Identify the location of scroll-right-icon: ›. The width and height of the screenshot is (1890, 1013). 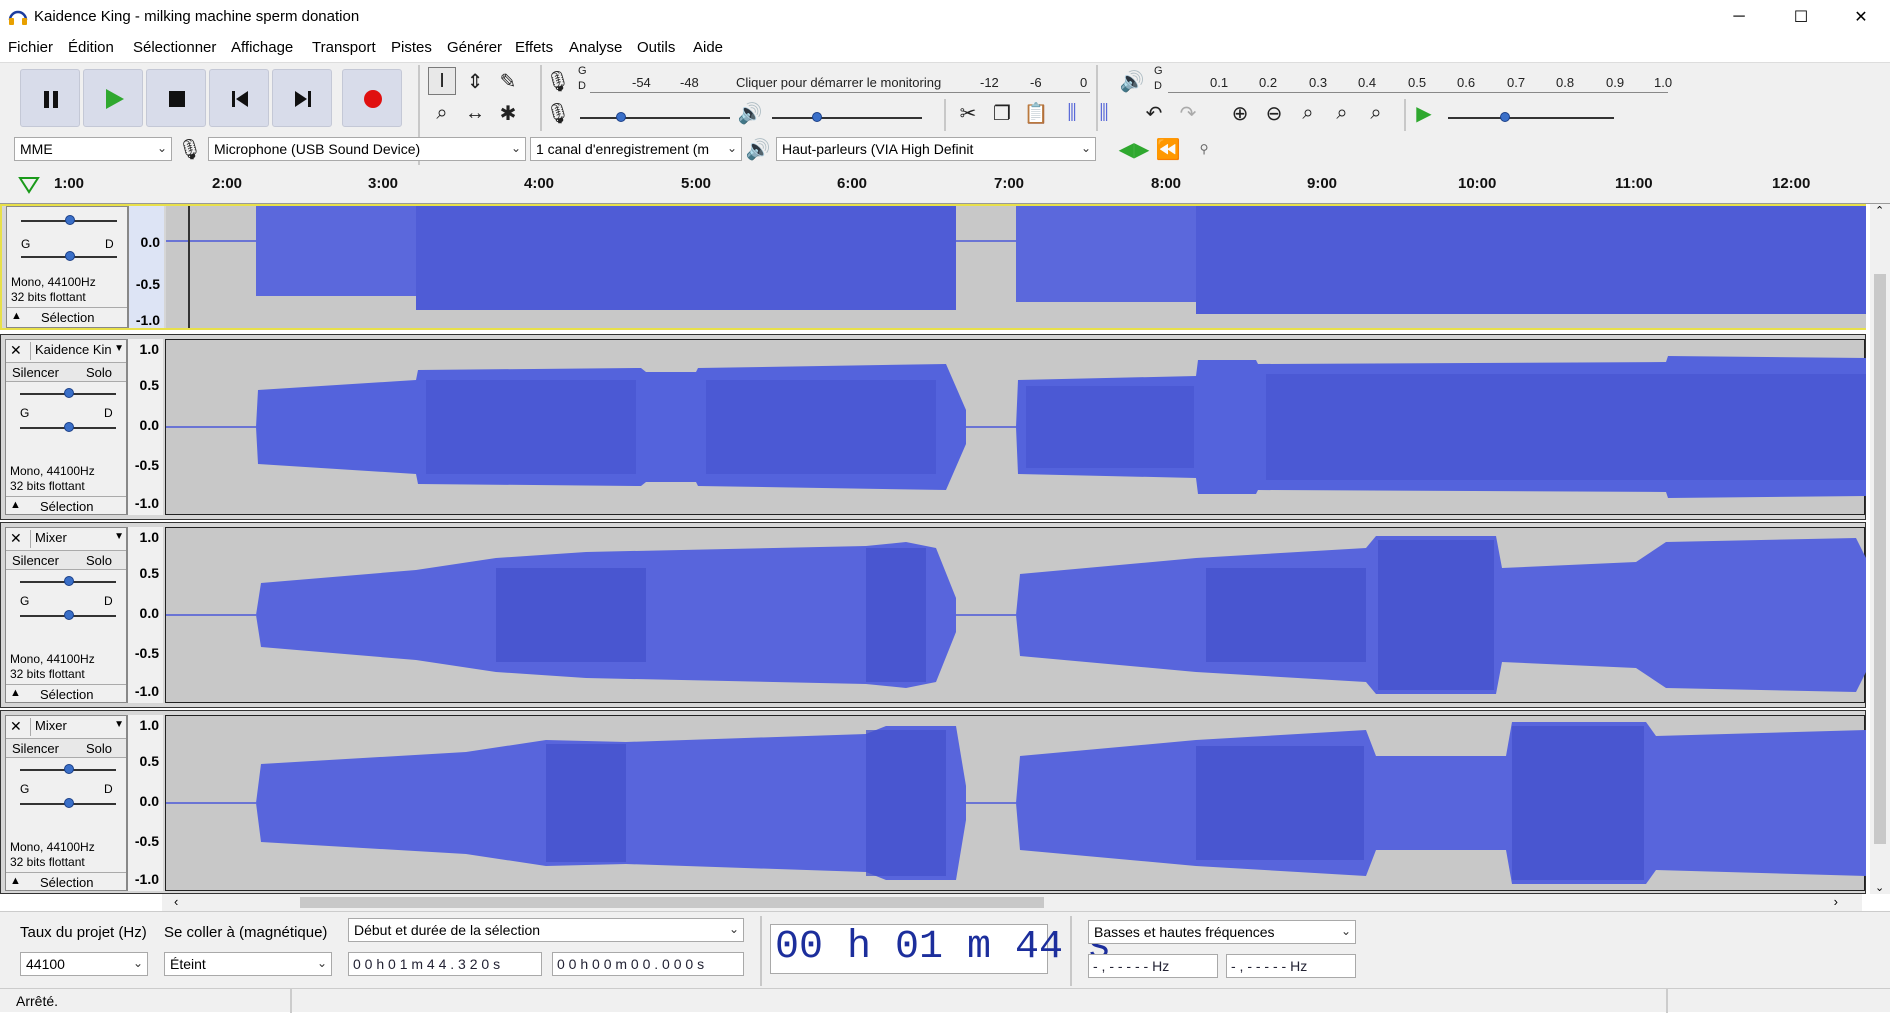
(1836, 901).